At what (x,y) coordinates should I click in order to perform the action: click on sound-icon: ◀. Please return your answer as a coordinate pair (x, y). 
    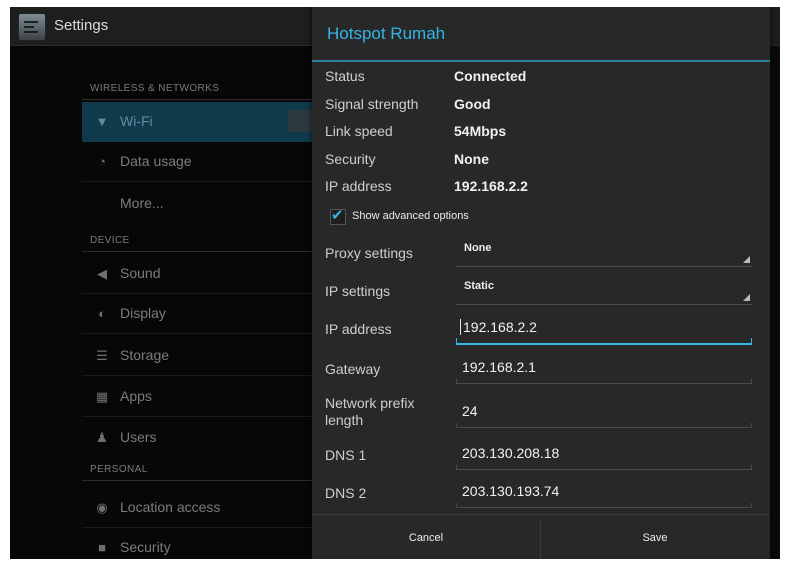
    Looking at the image, I should click on (102, 273).